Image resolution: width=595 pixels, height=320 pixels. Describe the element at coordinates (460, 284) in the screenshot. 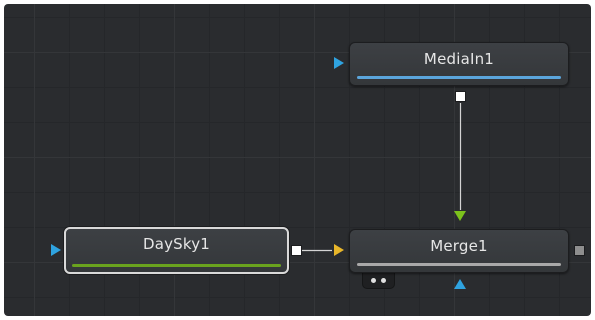

I see `merge-mask-input-icon` at that location.